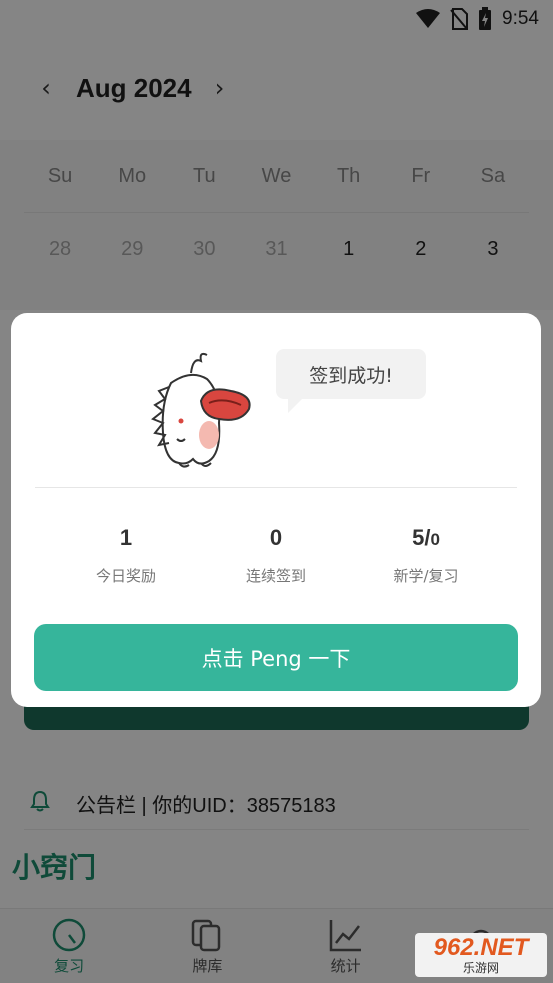 The width and height of the screenshot is (553, 983). Describe the element at coordinates (421, 537) in the screenshot. I see `stat-value-main: 5/` at that location.